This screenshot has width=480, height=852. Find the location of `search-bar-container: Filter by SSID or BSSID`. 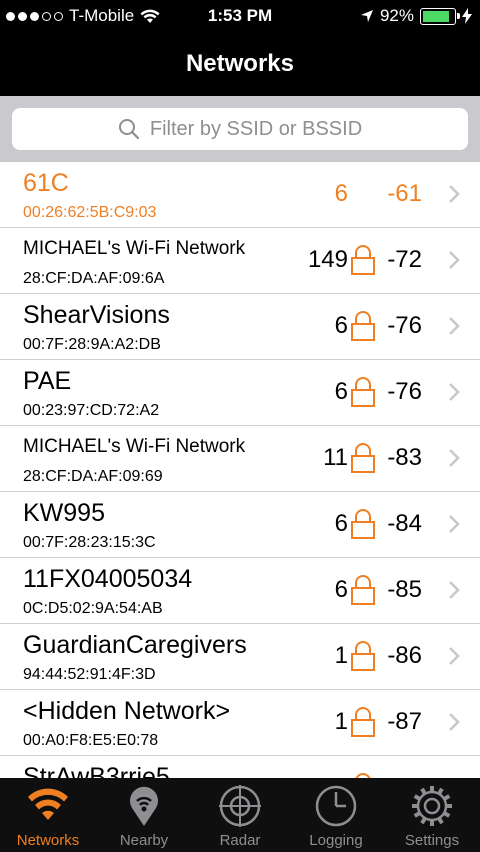

search-bar-container: Filter by SSID or BSSID is located at coordinates (240, 129).